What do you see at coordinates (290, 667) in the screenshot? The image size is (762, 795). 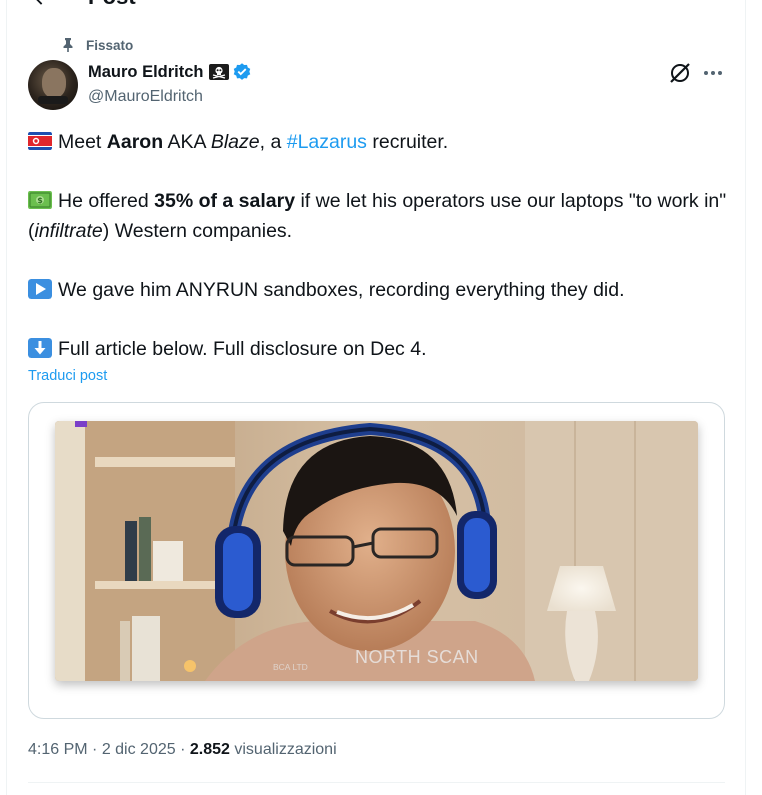 I see `video-watermark-sub: BCA LTD` at bounding box center [290, 667].